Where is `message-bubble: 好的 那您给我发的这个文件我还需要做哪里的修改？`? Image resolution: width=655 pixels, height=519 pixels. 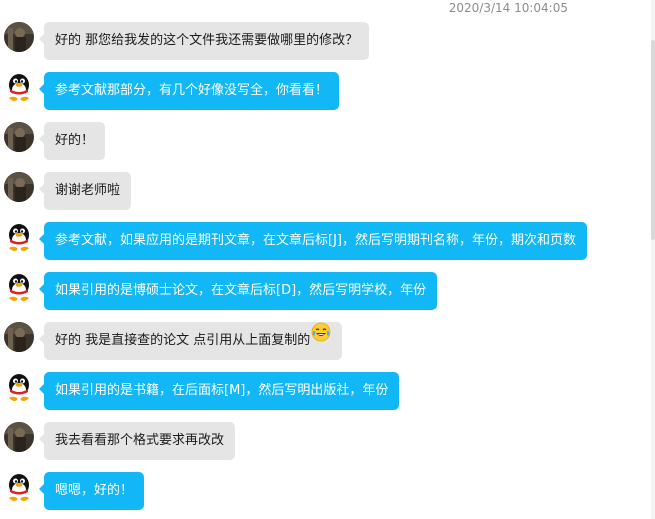
message-bubble: 好的 那您给我发的这个文件我还需要做哪里的修改？ is located at coordinates (204, 41).